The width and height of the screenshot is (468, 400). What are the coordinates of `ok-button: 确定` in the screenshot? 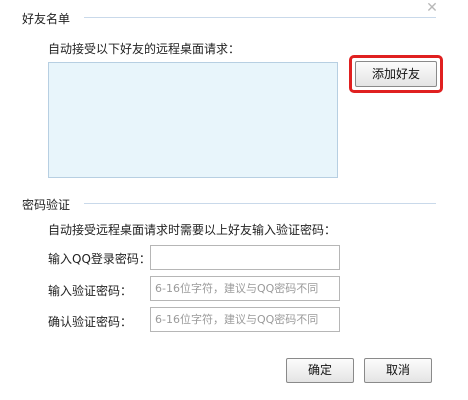 It's located at (320, 370).